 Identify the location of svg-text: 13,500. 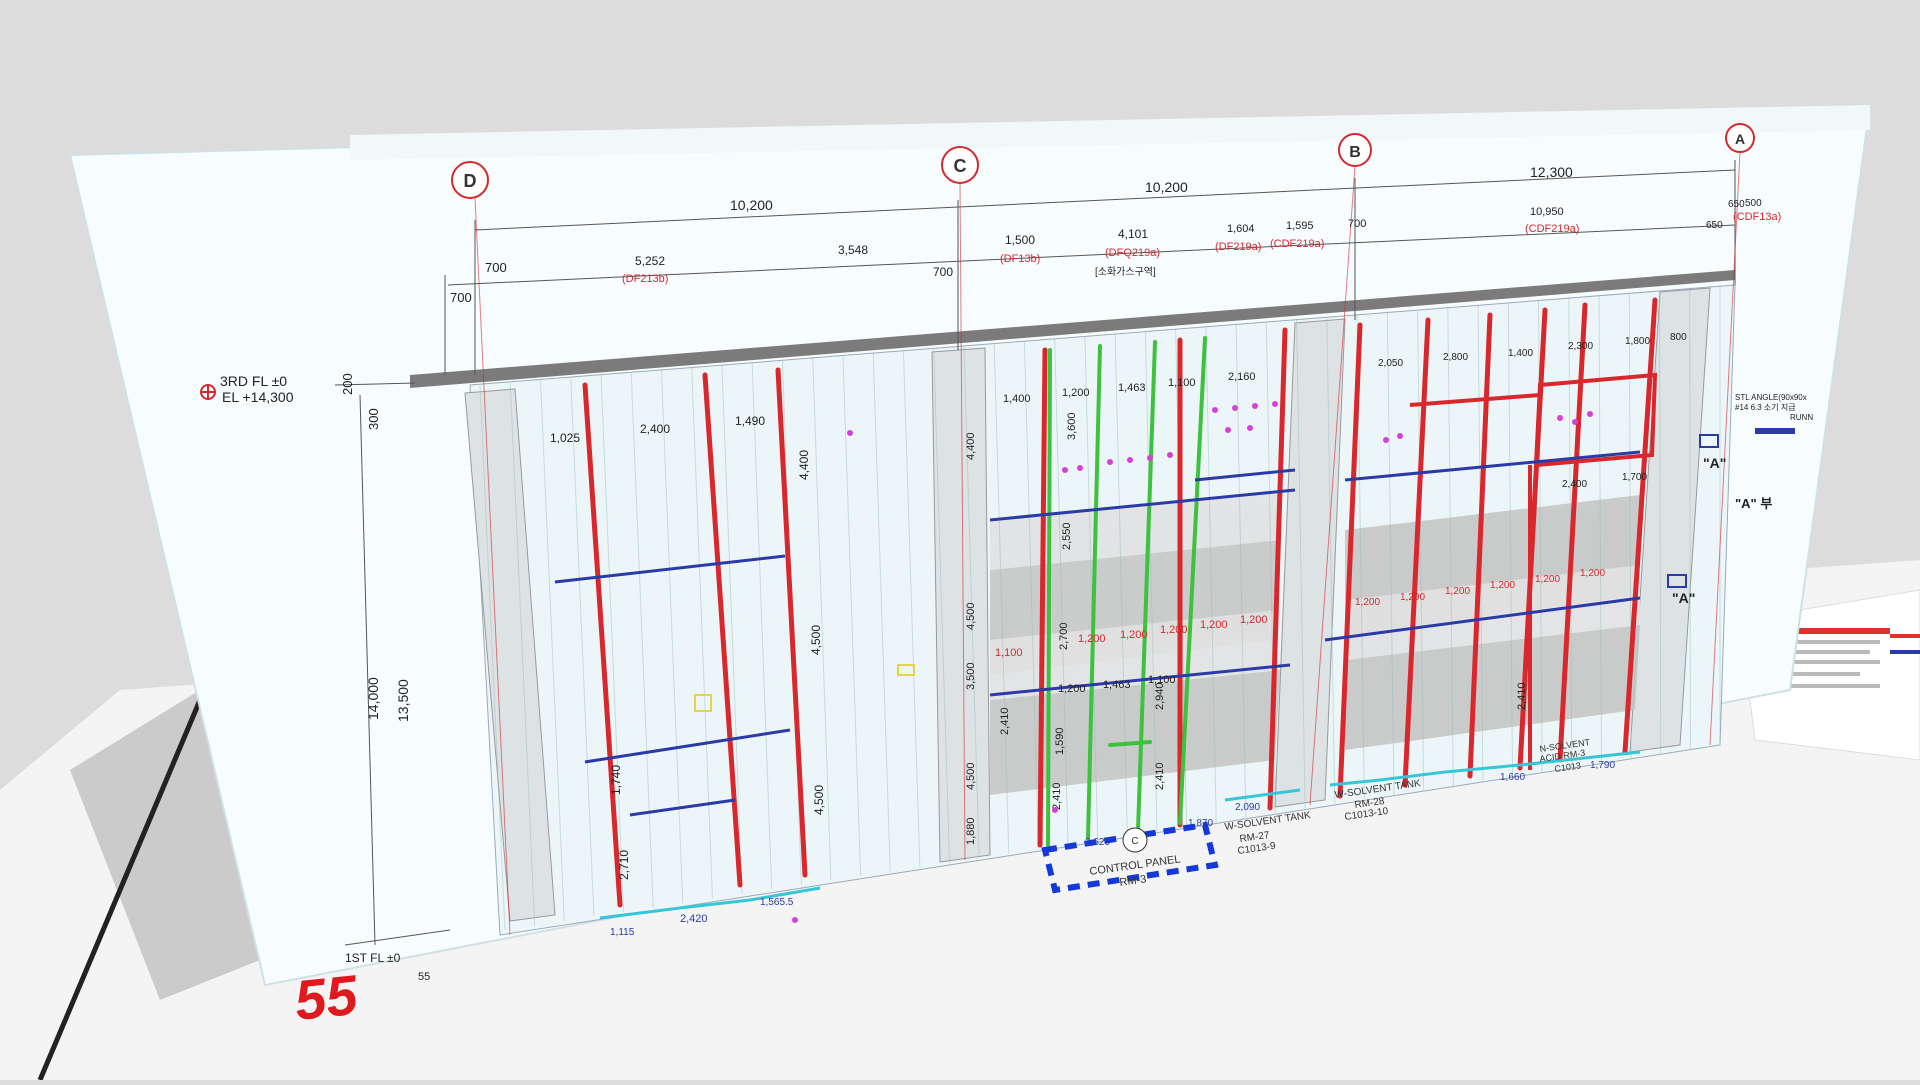
(403, 700).